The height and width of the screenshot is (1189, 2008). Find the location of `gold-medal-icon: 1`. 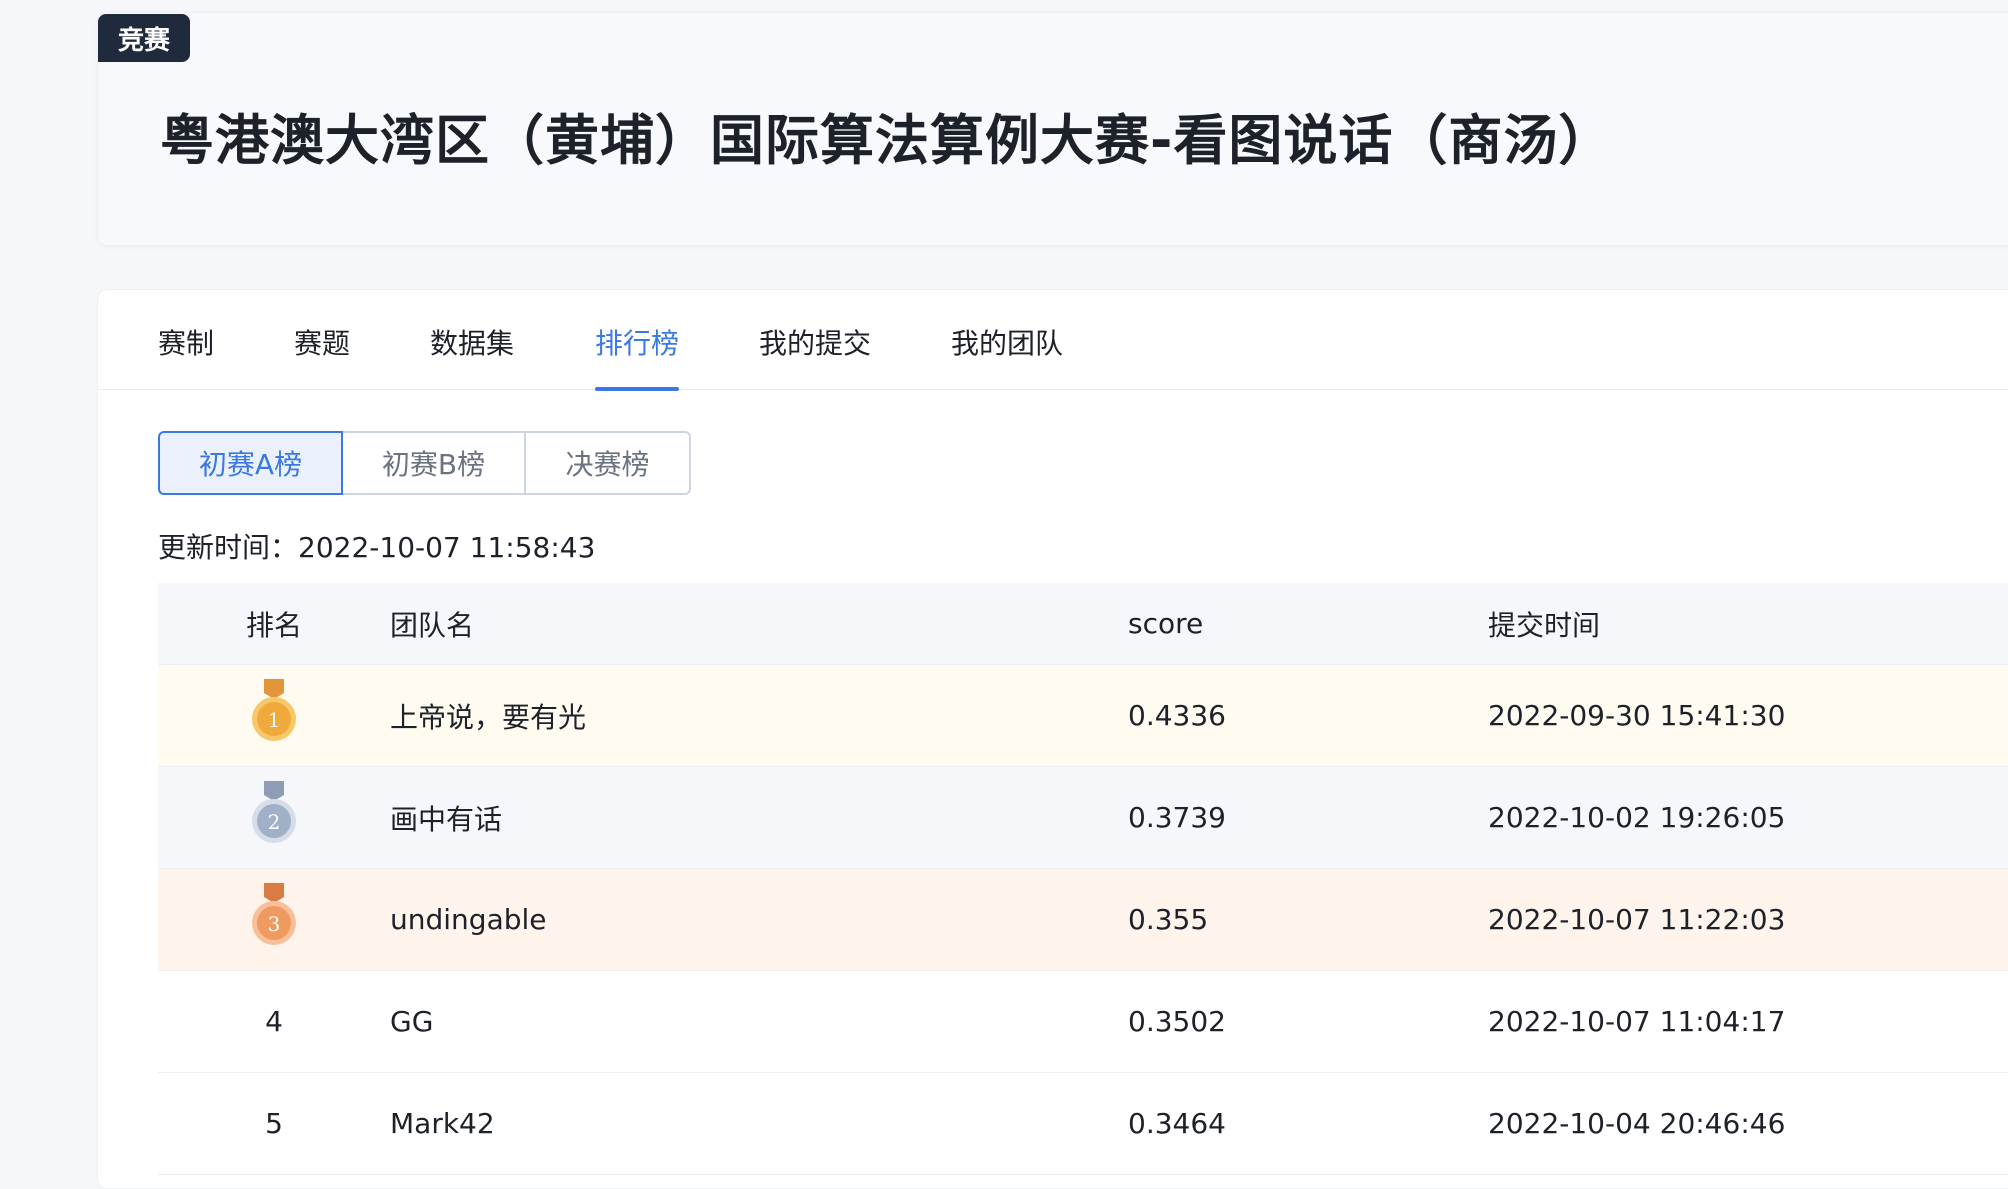

gold-medal-icon: 1 is located at coordinates (274, 710).